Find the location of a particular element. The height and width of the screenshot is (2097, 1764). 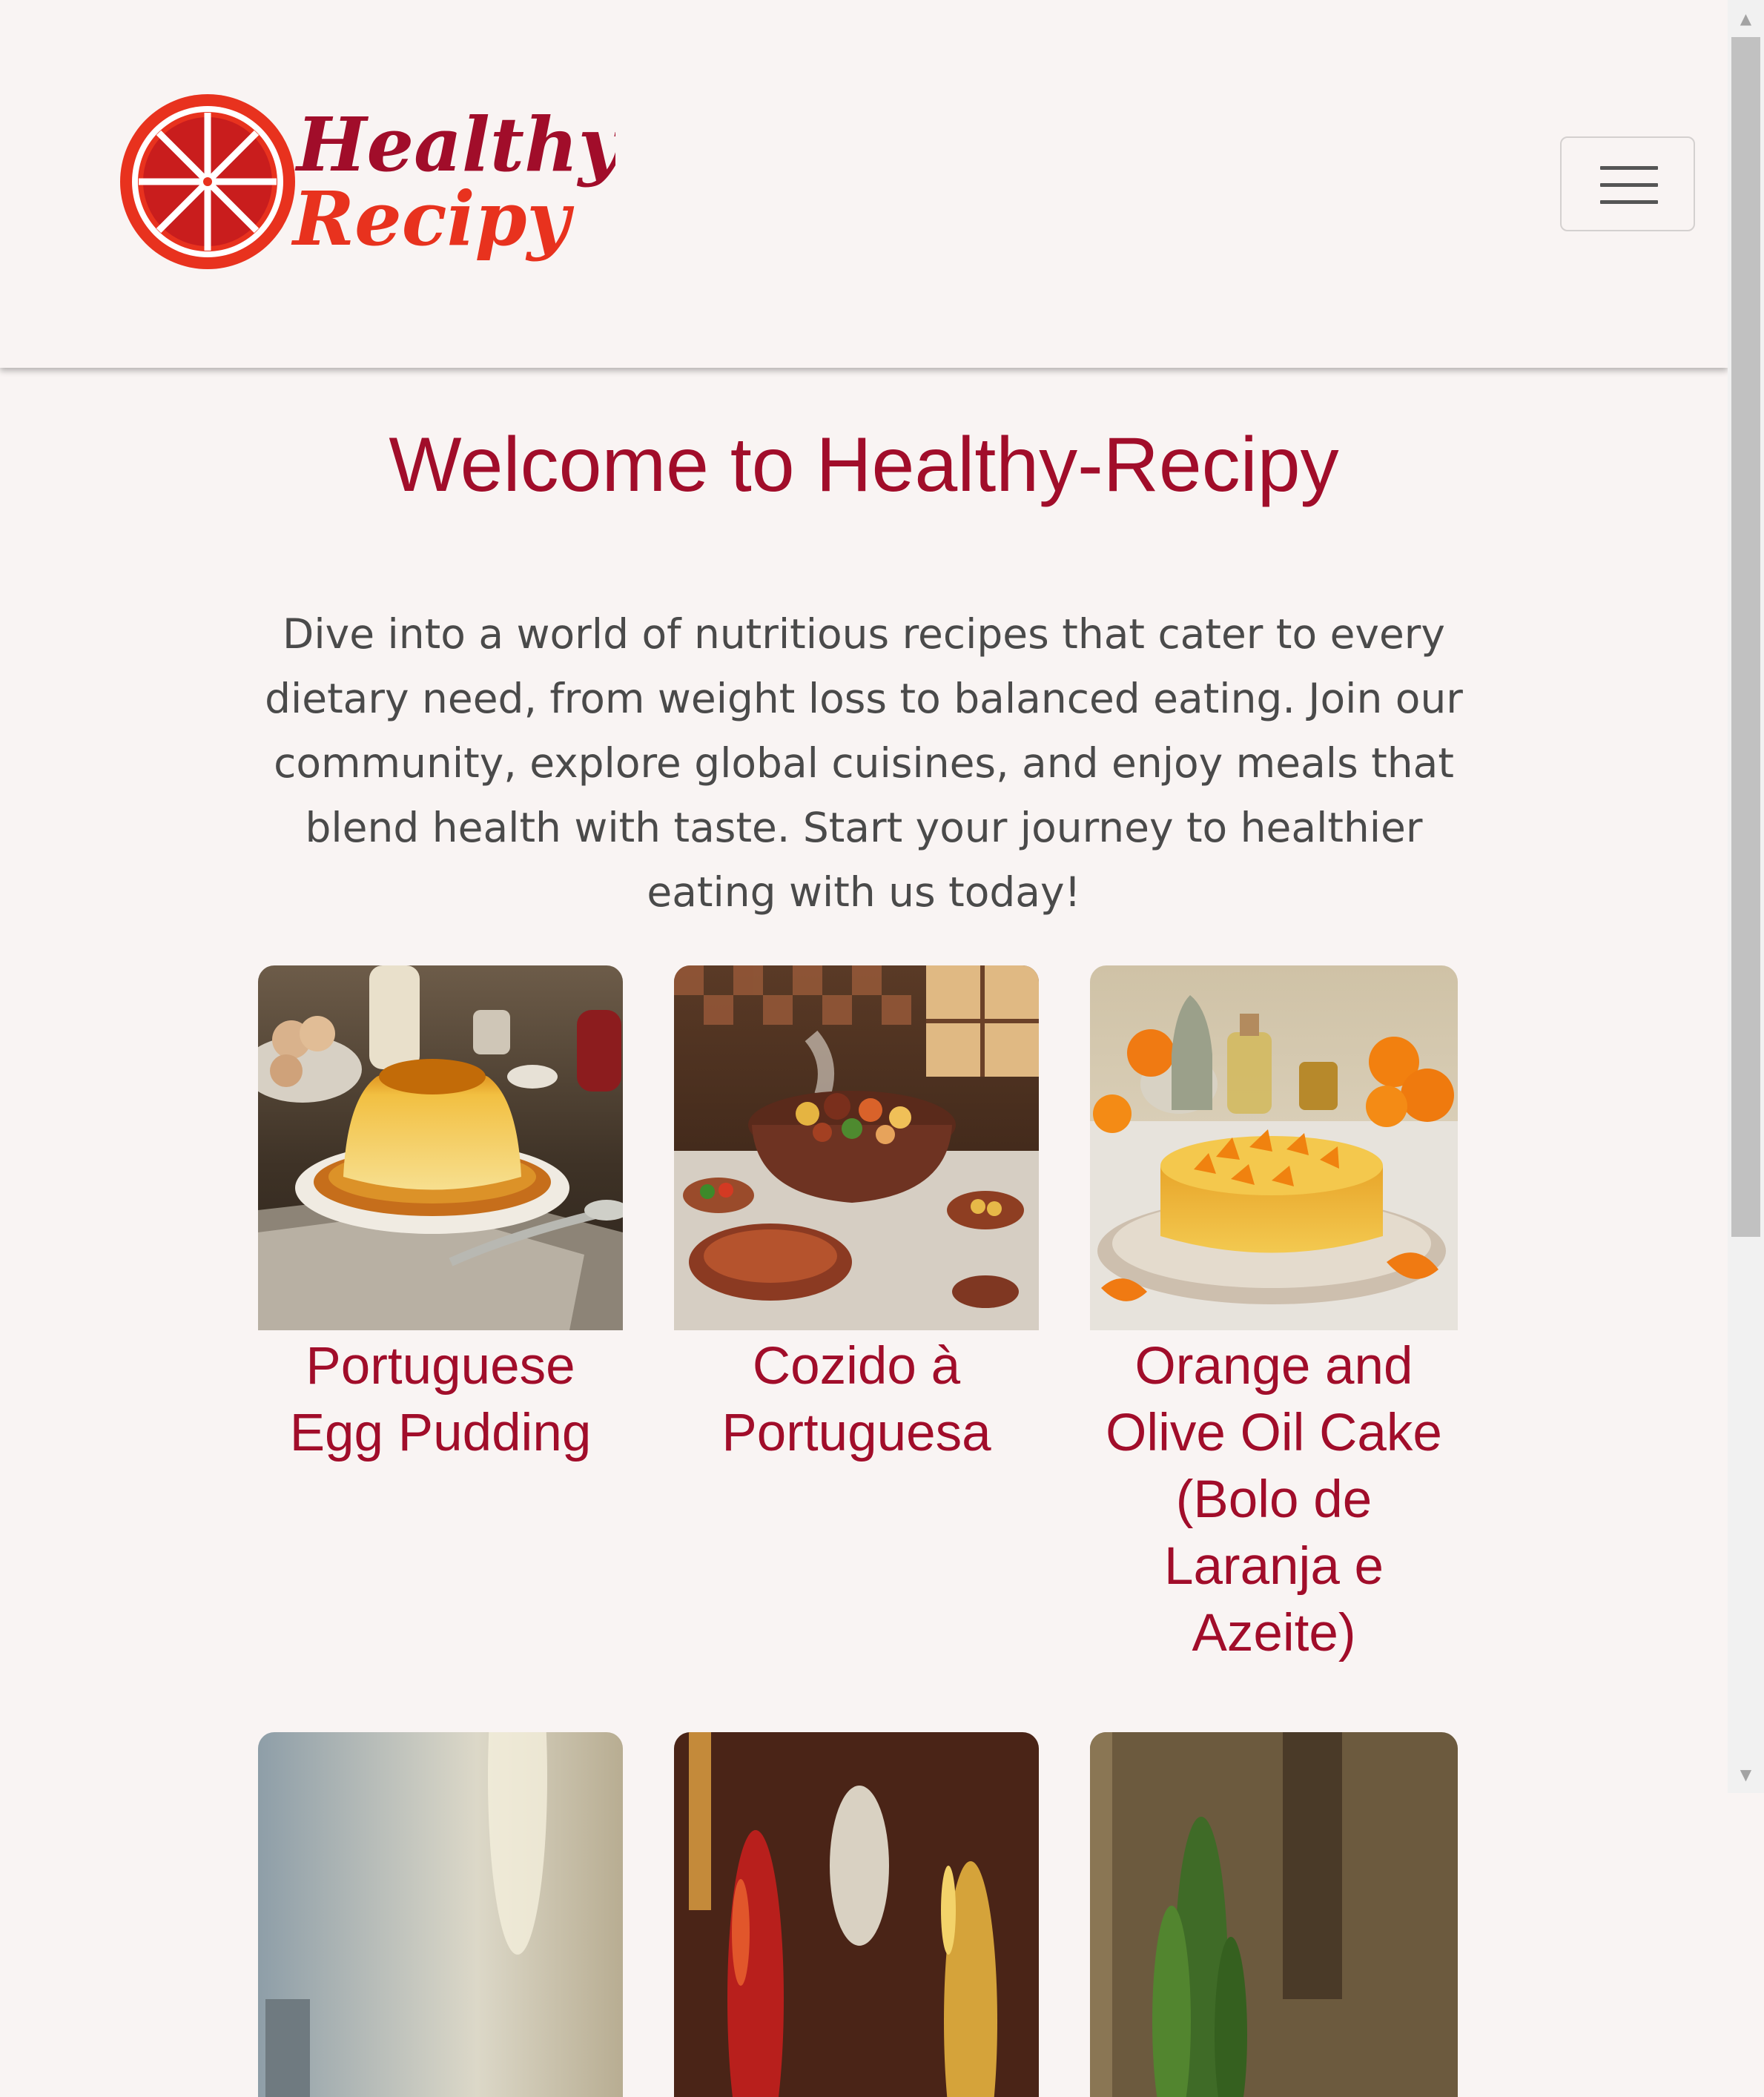

site-logo: Healthy Recipy is located at coordinates (363, 184).